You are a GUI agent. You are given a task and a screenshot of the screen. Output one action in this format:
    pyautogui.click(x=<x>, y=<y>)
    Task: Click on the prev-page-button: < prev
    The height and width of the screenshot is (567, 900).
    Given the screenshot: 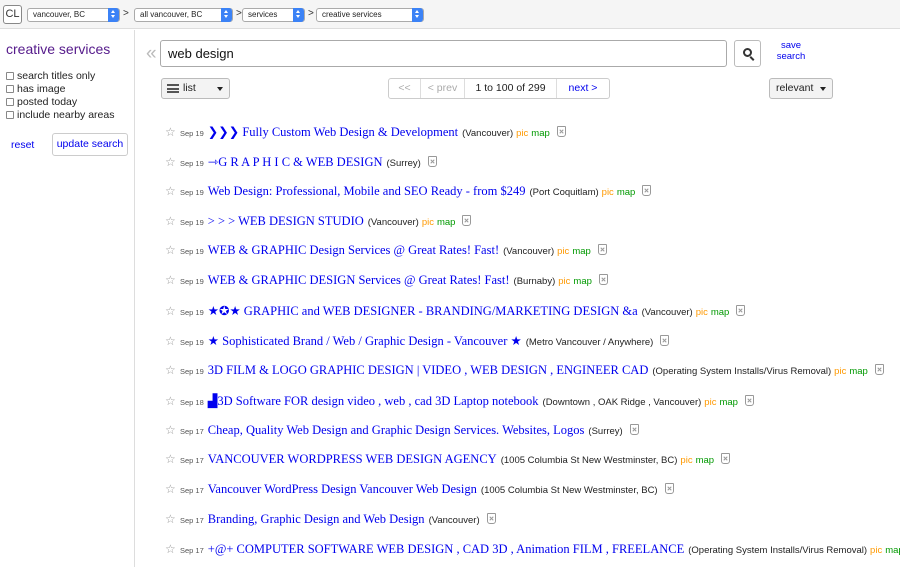 What is the action you would take?
    pyautogui.click(x=443, y=88)
    